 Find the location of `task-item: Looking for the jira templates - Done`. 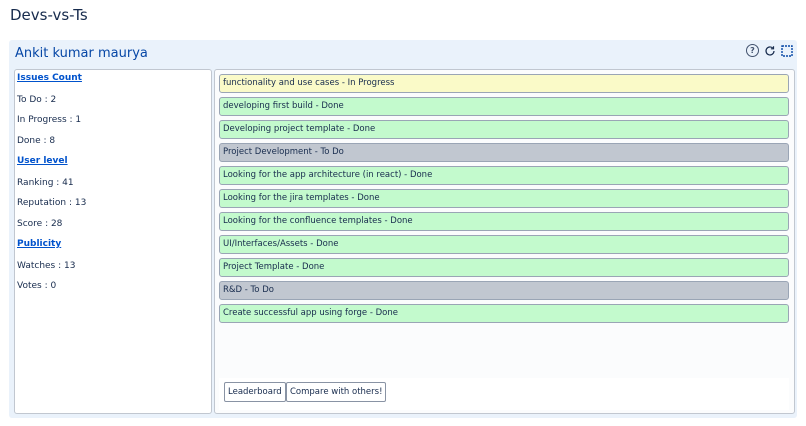

task-item: Looking for the jira templates - Done is located at coordinates (504, 198).